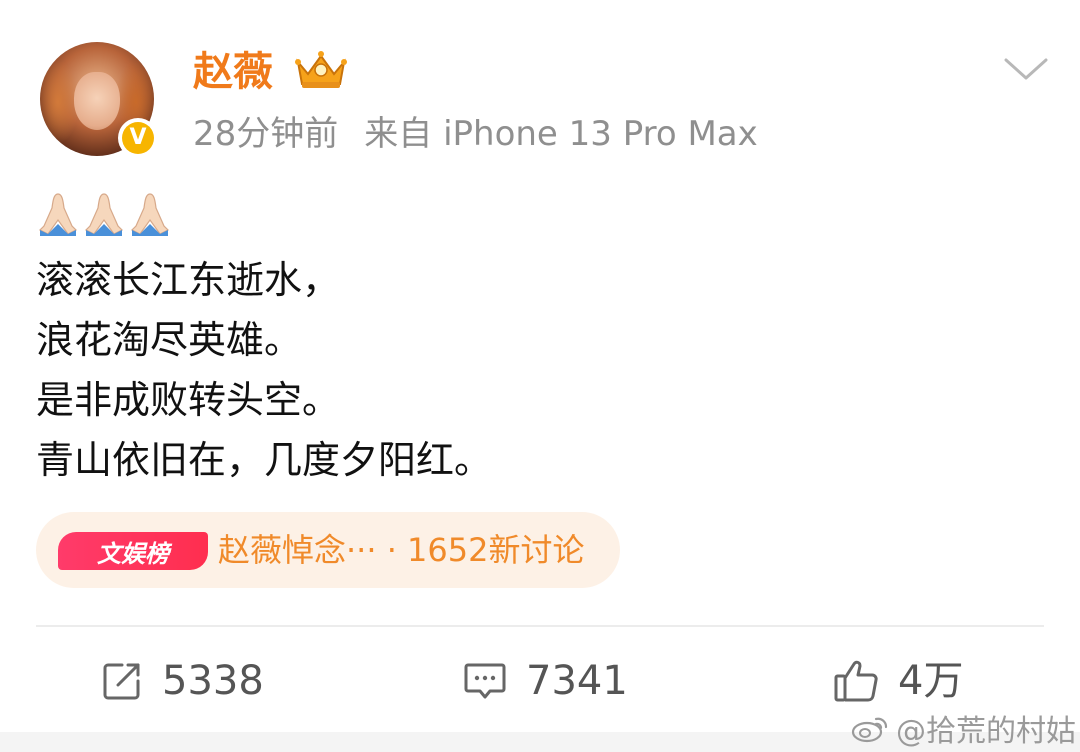 This screenshot has height=752, width=1080. Describe the element at coordinates (264, 370) in the screenshot. I see `post-content: 滚滚长江东逝水， 浪花淘尽英雄。 是非成败转头空。 青山依旧在，几度夕阳红。` at that location.